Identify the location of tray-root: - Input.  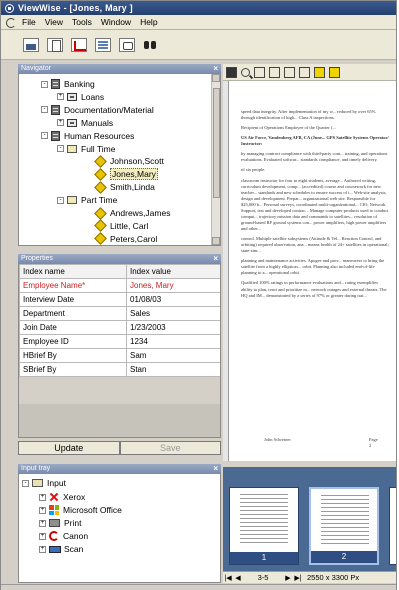
(44, 483).